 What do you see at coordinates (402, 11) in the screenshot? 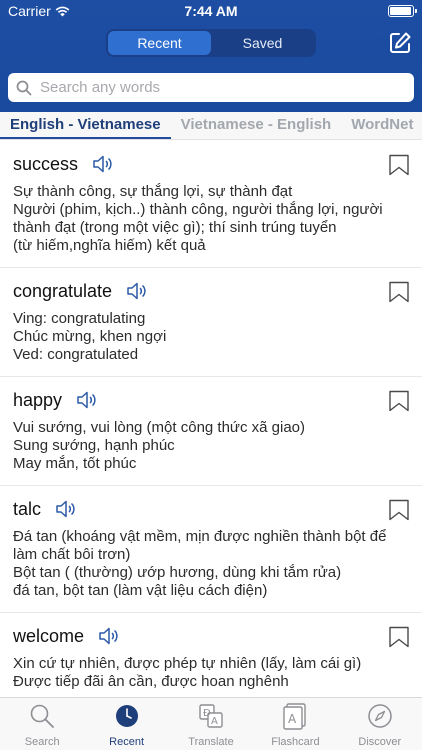
I see `battery-icon` at bounding box center [402, 11].